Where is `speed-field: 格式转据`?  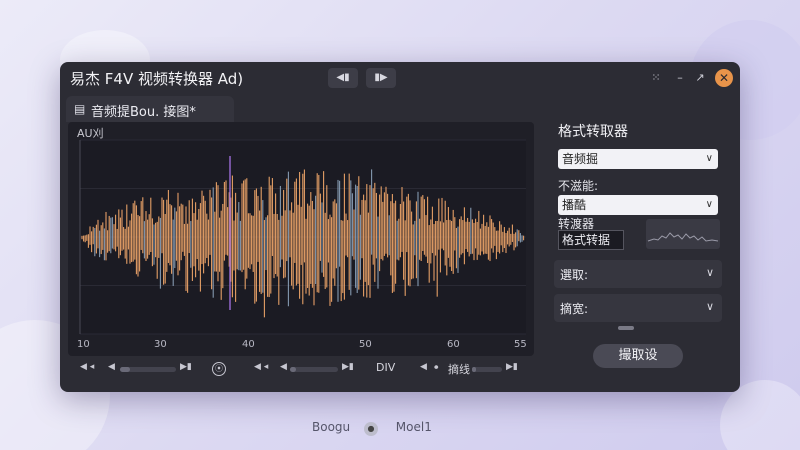 speed-field: 格式转据 is located at coordinates (591, 240).